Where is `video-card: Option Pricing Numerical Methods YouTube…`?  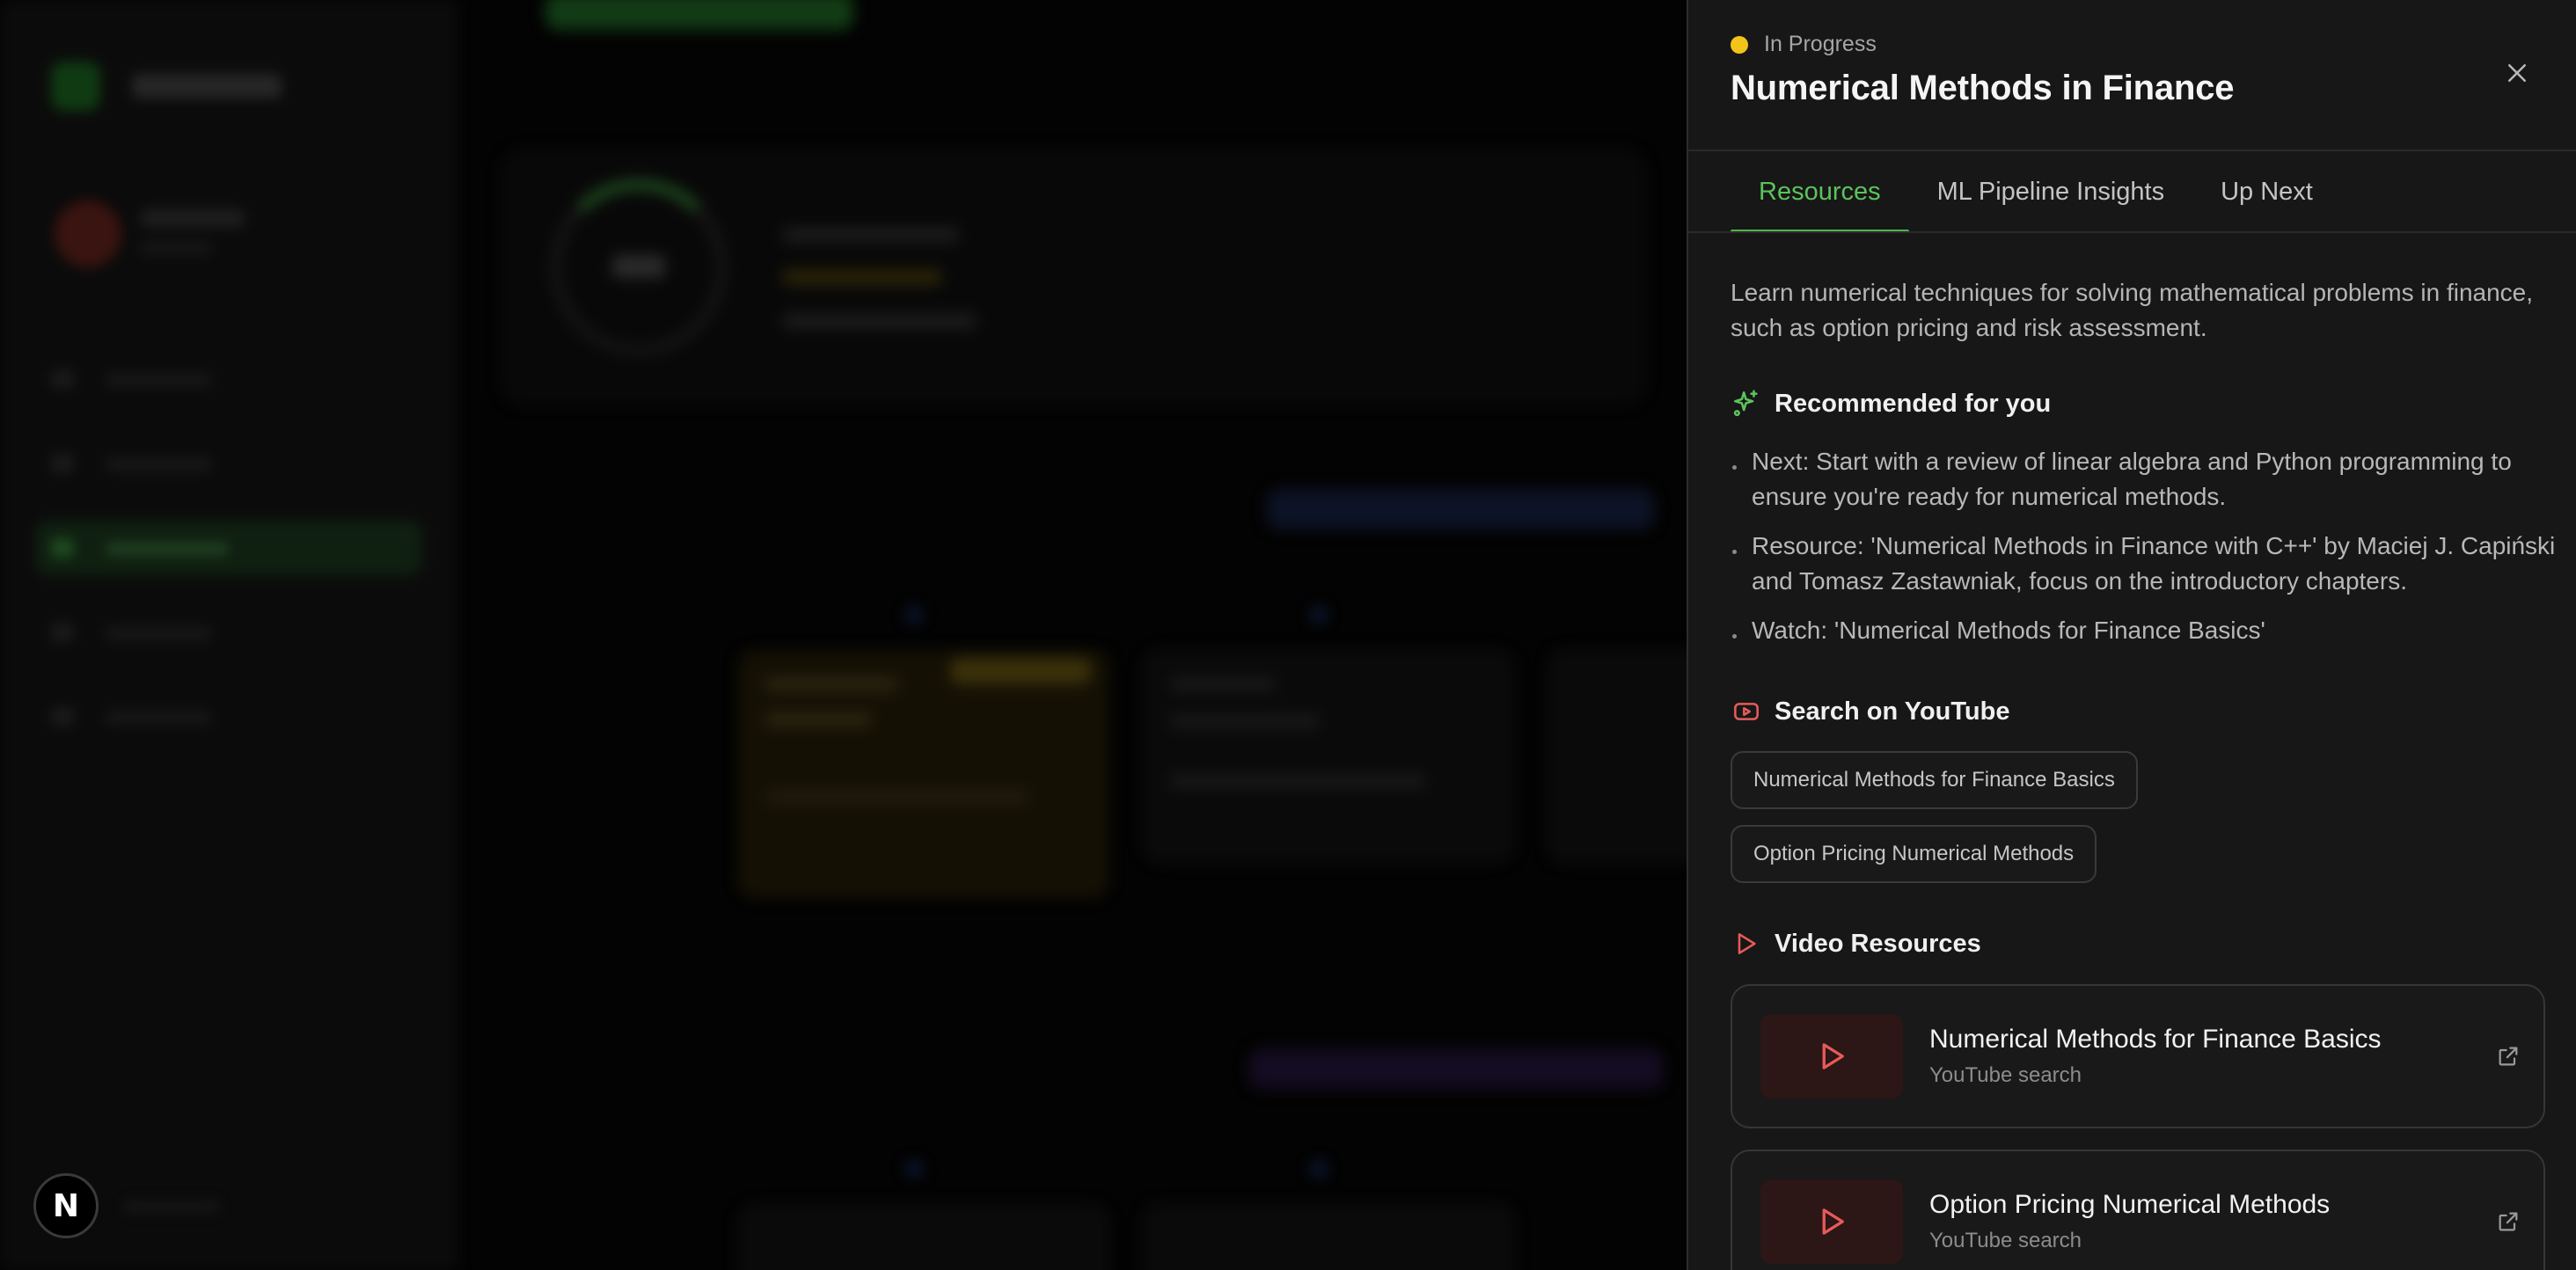 video-card: Option Pricing Numerical Methods YouTube… is located at coordinates (2138, 1210).